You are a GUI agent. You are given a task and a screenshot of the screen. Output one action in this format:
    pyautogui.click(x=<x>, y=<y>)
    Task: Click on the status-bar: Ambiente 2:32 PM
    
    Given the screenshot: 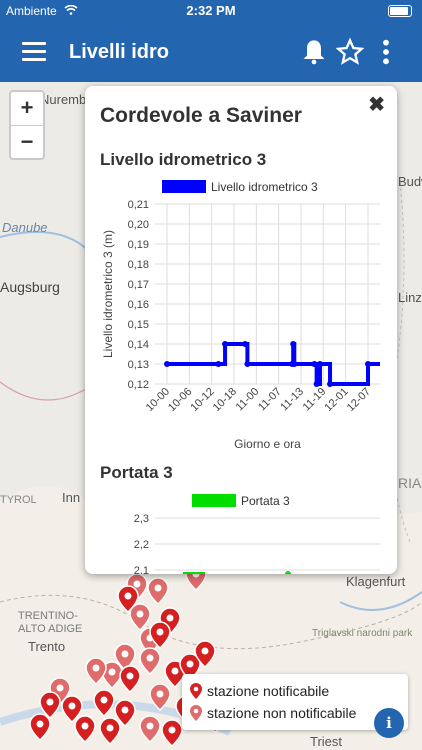 What is the action you would take?
    pyautogui.click(x=211, y=11)
    